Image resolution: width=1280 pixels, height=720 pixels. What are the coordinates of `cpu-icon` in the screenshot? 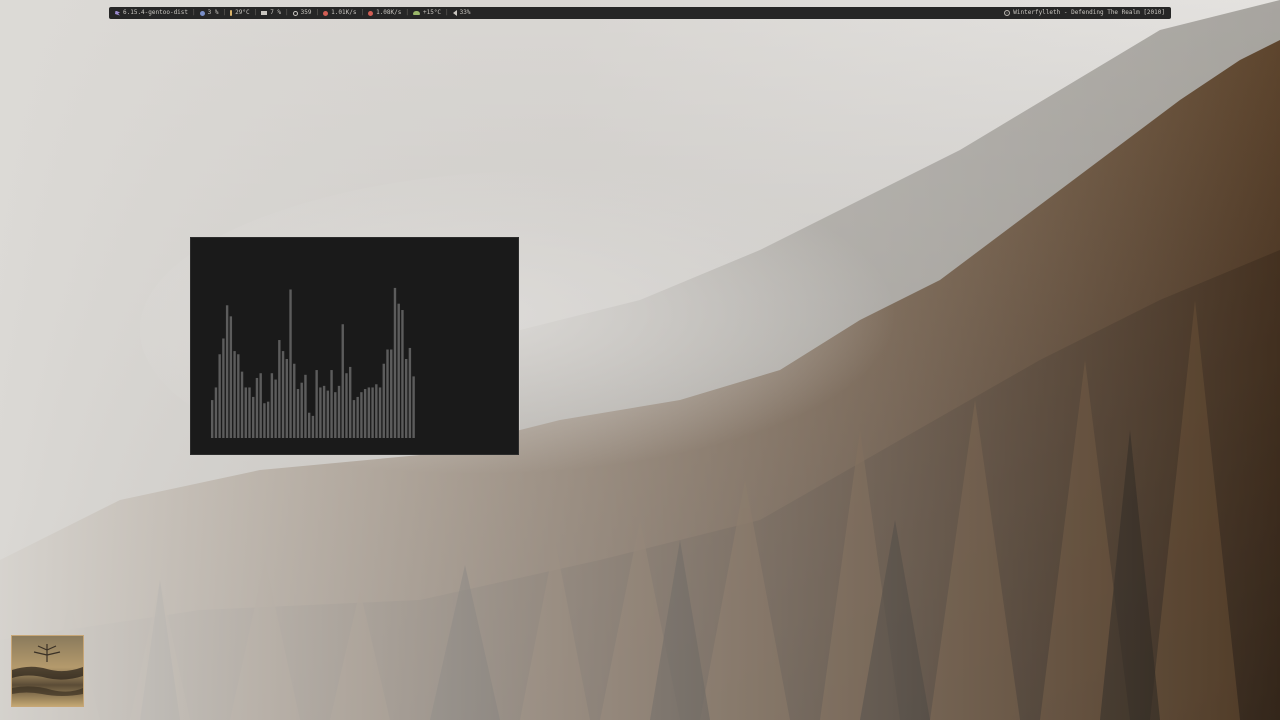 It's located at (202, 13).